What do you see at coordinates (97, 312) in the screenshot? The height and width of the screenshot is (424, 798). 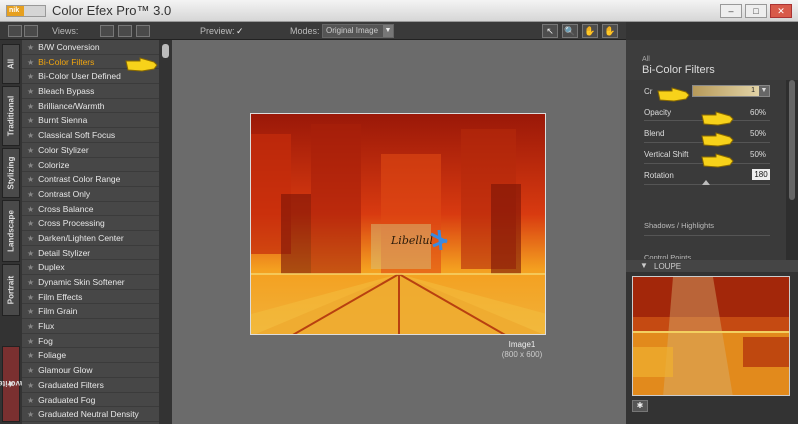 I see `filter-item: ★ Film Grain` at bounding box center [97, 312].